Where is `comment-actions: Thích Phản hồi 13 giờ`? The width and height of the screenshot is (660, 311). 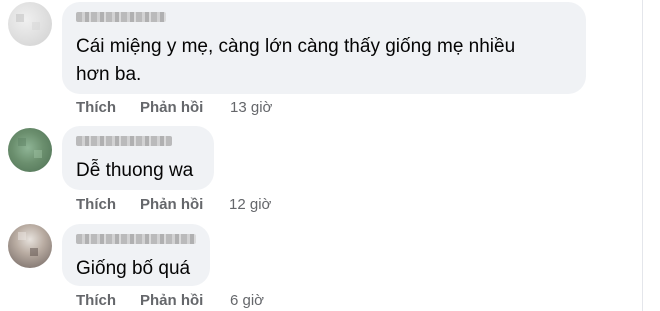
comment-actions: Thích Phản hồi 13 giờ is located at coordinates (226, 108).